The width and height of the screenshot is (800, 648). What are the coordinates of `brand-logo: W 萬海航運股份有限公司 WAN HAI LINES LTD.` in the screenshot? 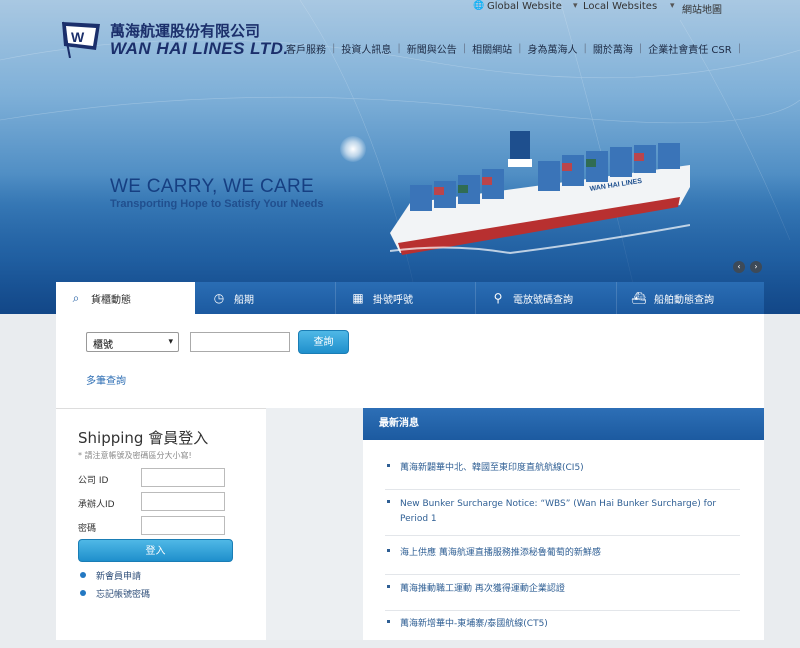 It's located at (174, 40).